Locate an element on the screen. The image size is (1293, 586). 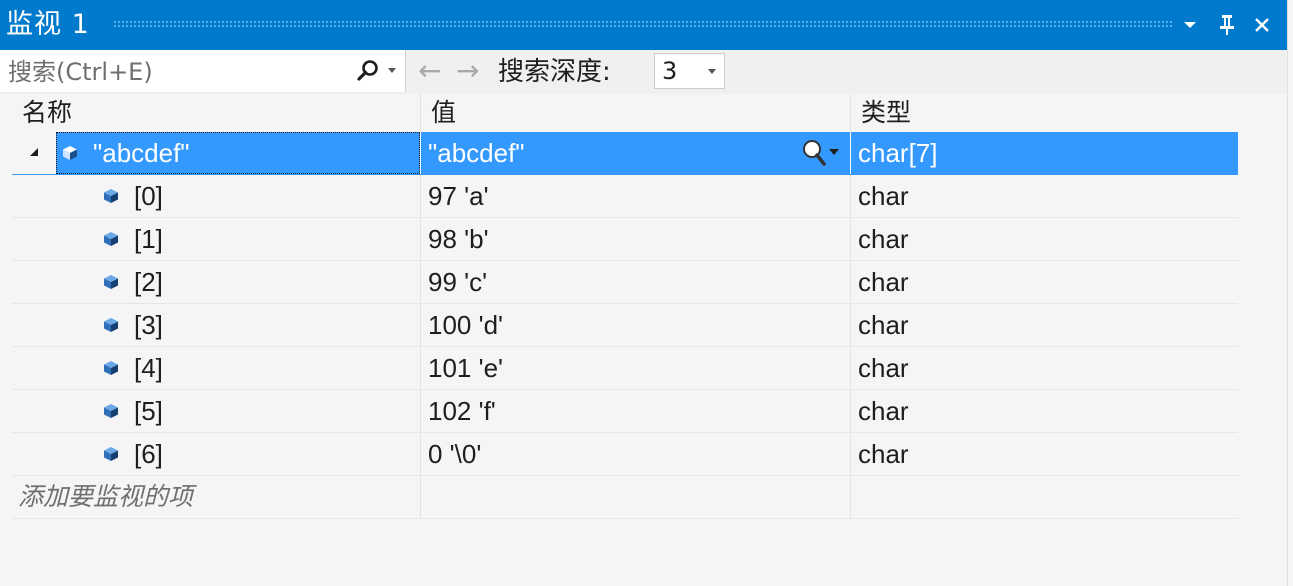
row-type: char[7] is located at coordinates (898, 153).